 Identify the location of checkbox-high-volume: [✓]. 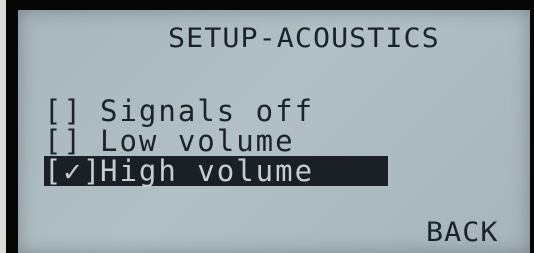
(72, 171).